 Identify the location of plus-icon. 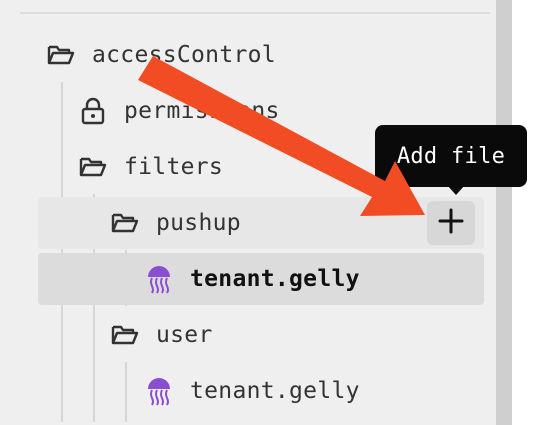
(451, 223).